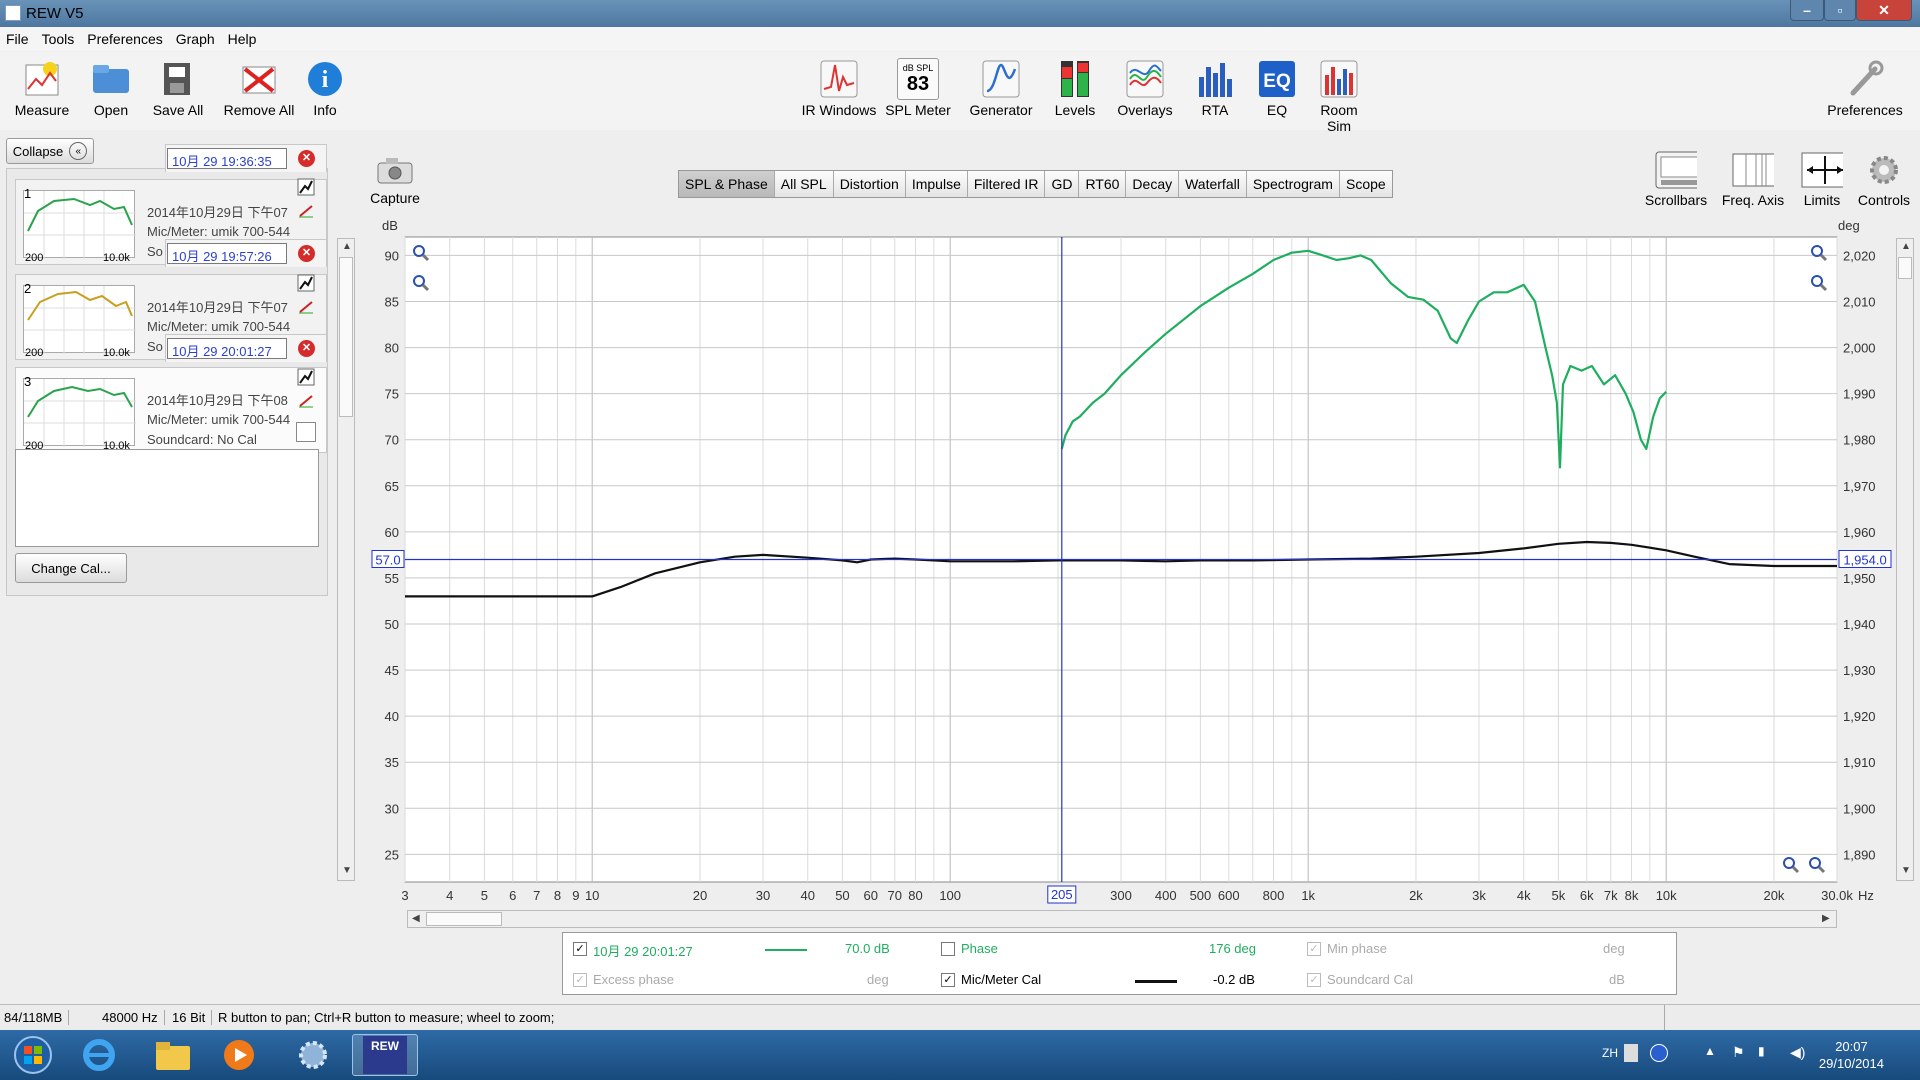  I want to click on start-button, so click(33, 1055).